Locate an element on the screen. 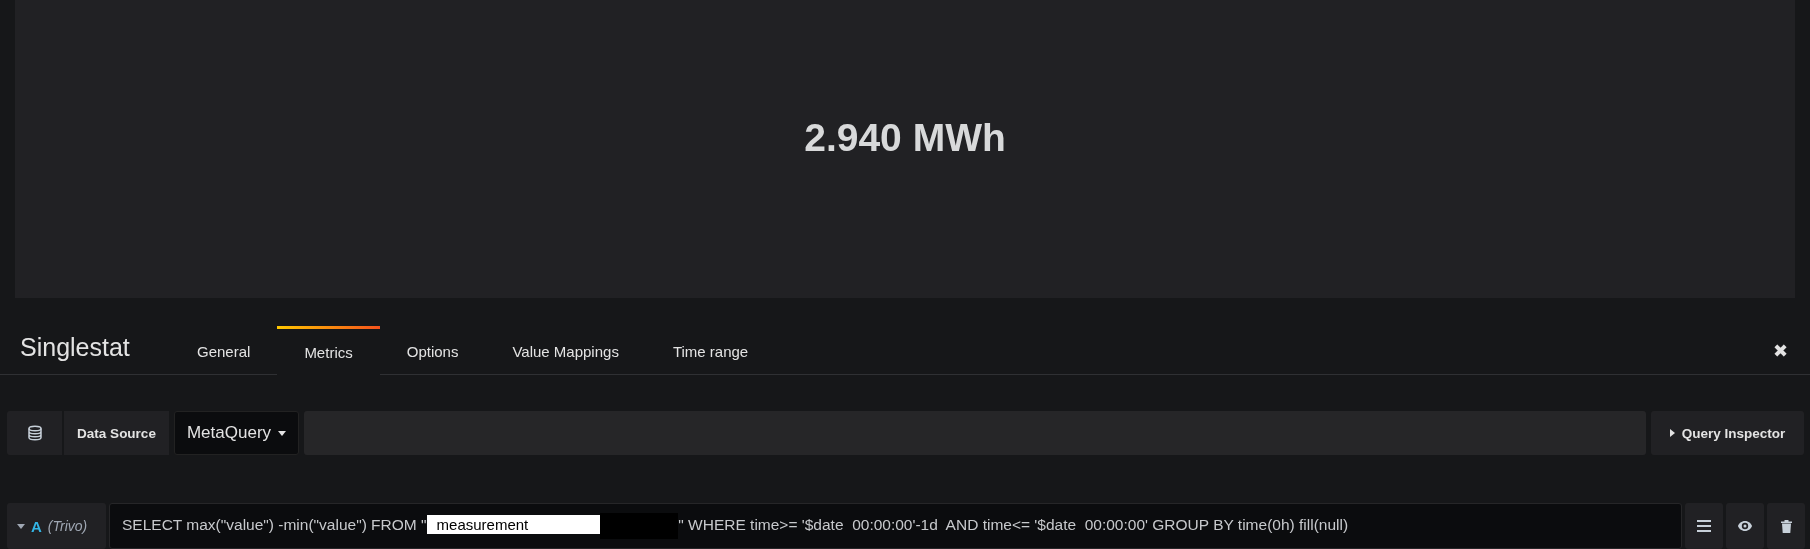 Image resolution: width=1810 pixels, height=549 pixels. query-field: SELECT max("value") -min("value") FROM " measurement " WHERE time>= '$date 00:00:00'-1d AND time<= '$date 00:00:00' GROUP BY time(0h) fill(null) is located at coordinates (895, 526).